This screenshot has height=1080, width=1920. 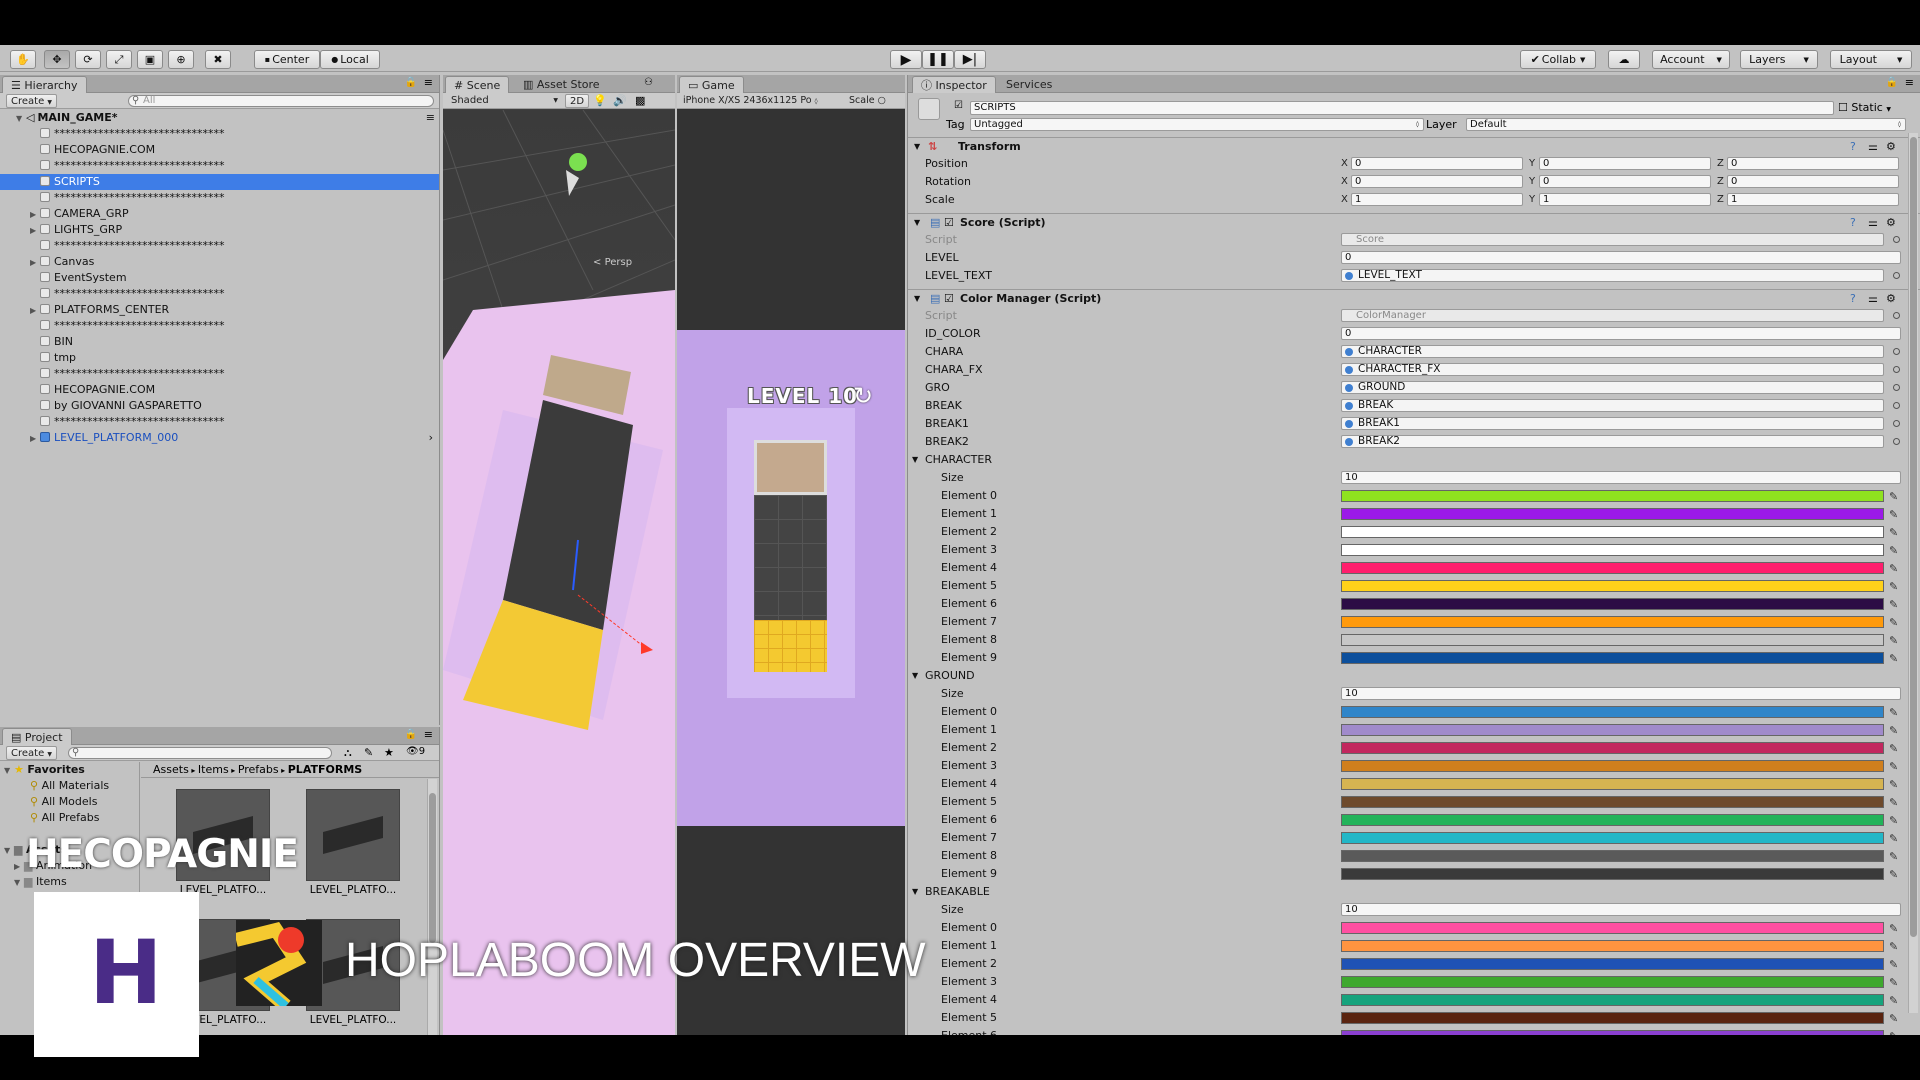 What do you see at coordinates (949, 299) in the screenshot?
I see `component-enabled-checkbox: ☑` at bounding box center [949, 299].